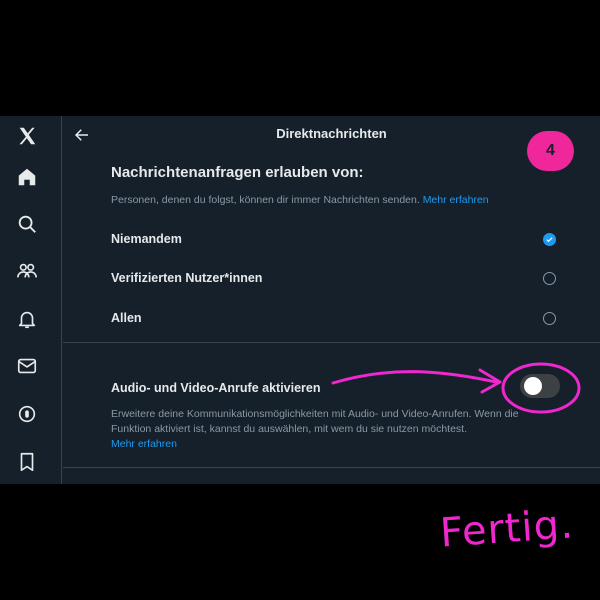 This screenshot has width=600, height=600. I want to click on step-number-badge: 4, so click(550, 151).